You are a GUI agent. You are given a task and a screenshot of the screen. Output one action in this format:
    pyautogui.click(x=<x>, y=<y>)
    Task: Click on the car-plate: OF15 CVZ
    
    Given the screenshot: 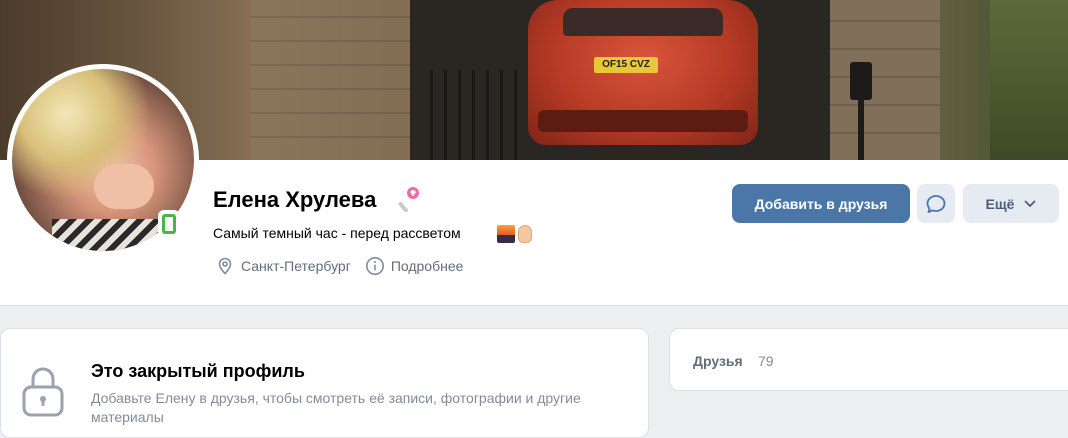 What is the action you would take?
    pyautogui.click(x=626, y=65)
    